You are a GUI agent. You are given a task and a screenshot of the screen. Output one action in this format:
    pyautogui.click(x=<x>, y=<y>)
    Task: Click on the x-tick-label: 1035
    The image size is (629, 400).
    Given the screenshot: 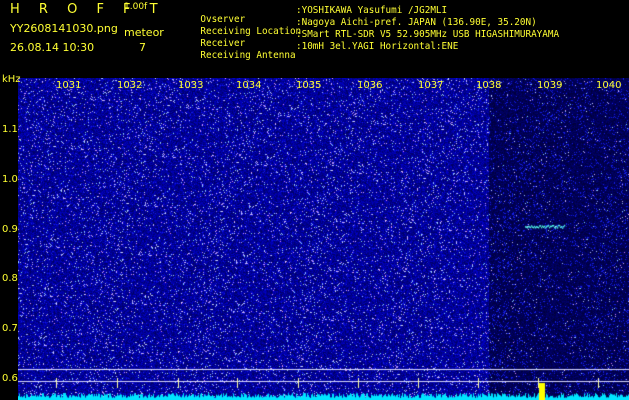 What is the action you would take?
    pyautogui.click(x=309, y=85)
    